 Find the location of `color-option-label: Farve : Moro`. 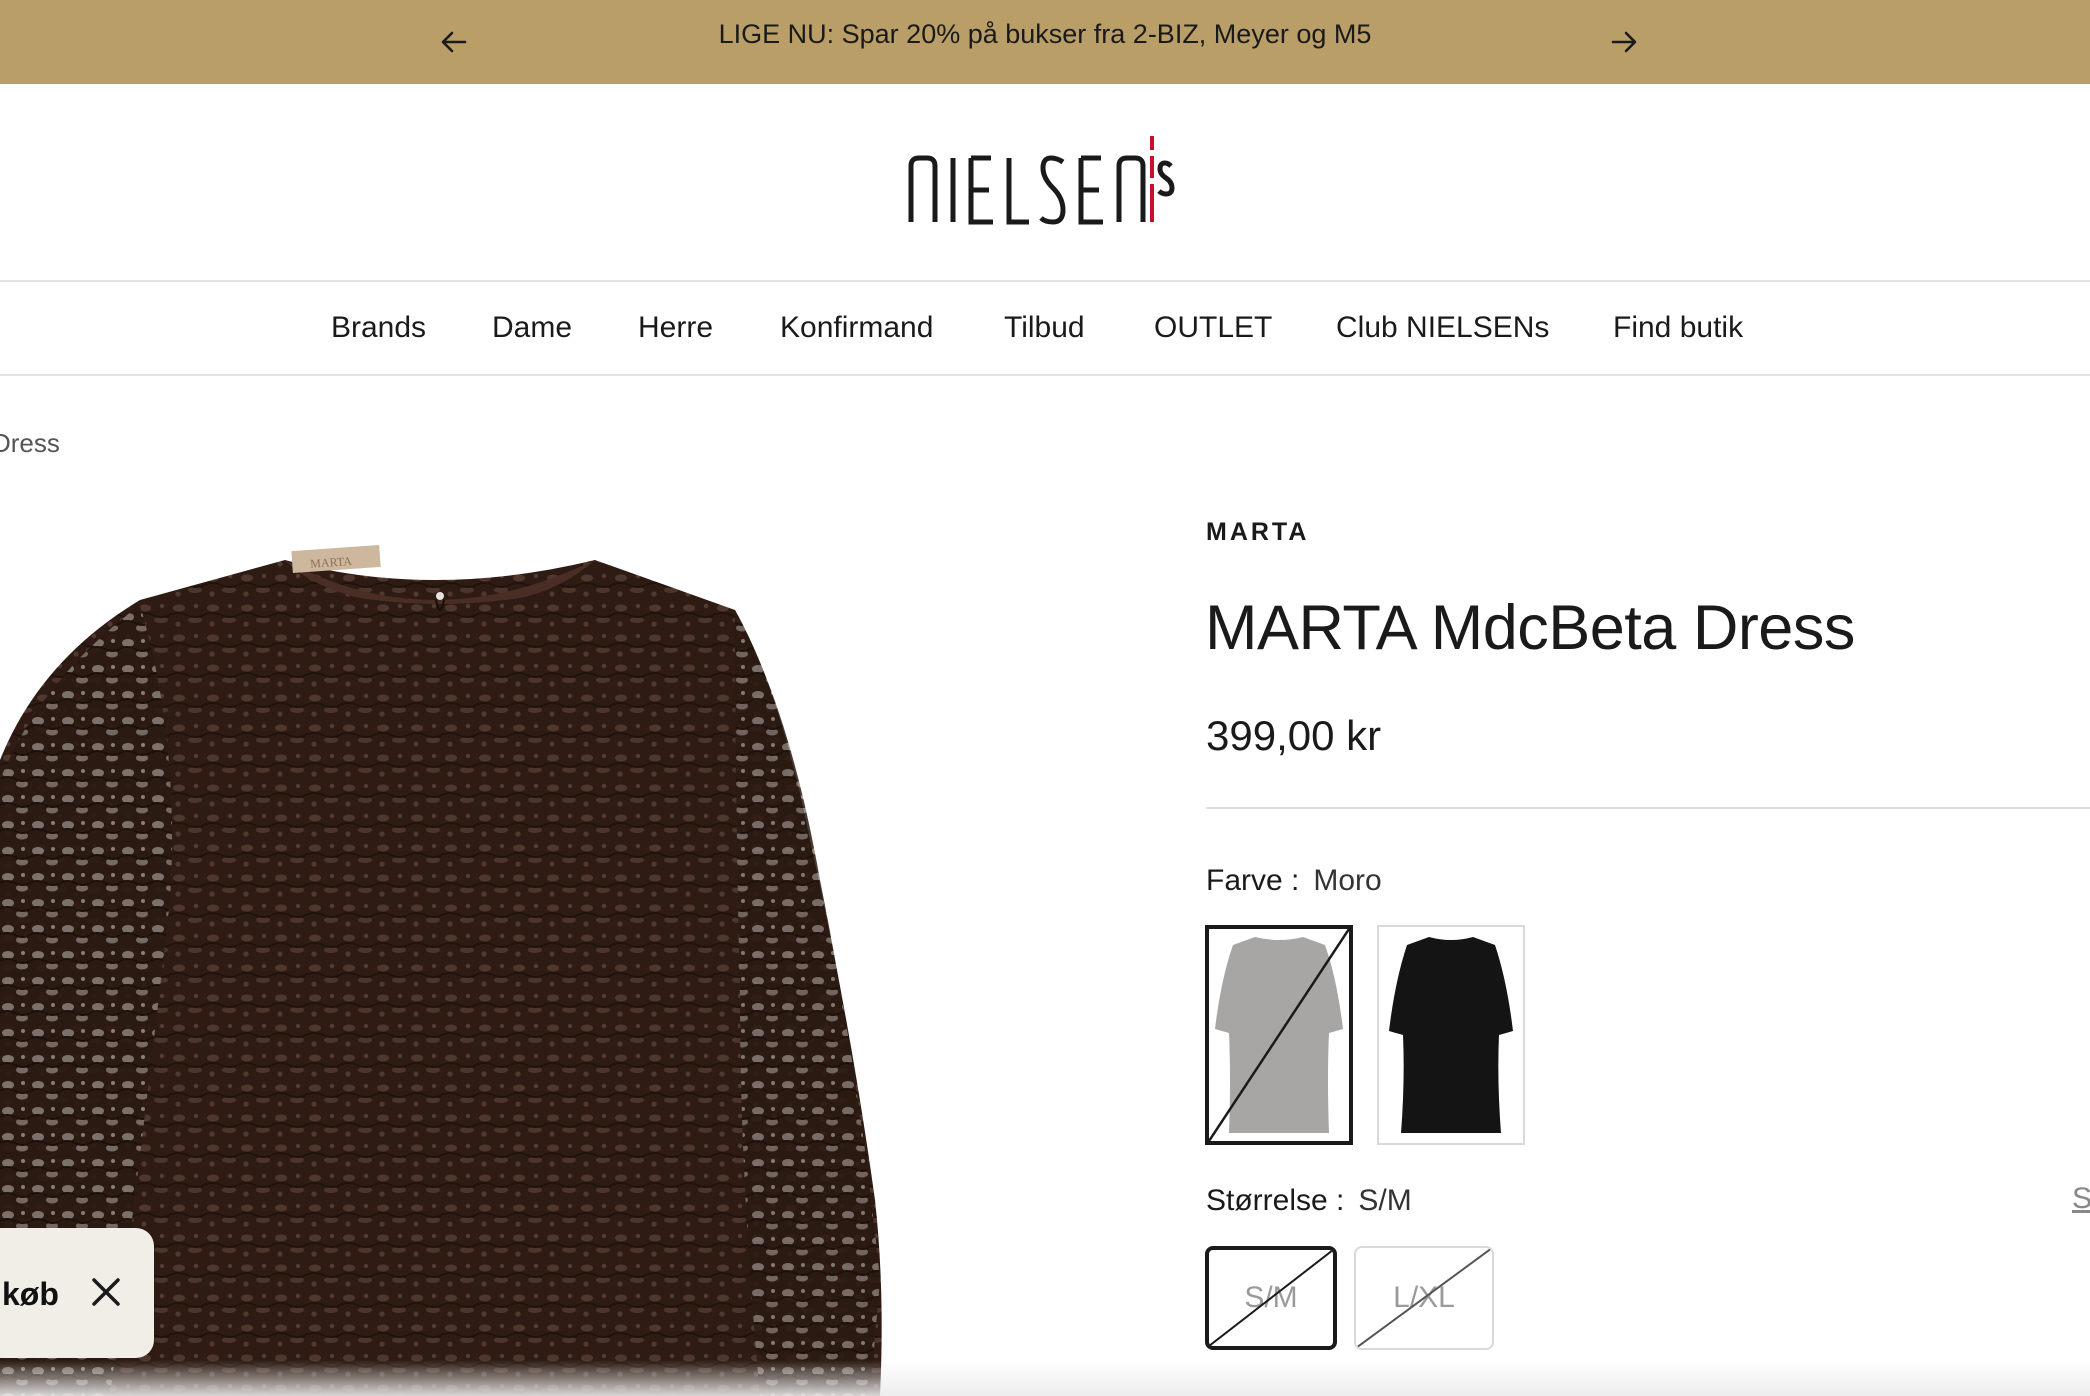

color-option-label: Farve : Moro is located at coordinates (1294, 881).